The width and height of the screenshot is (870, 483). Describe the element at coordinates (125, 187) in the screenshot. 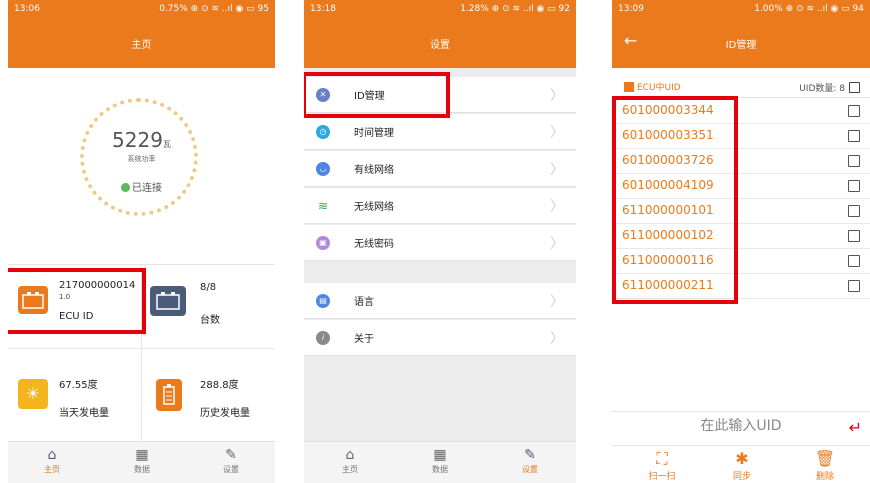

I see `connected-dot-icon` at that location.